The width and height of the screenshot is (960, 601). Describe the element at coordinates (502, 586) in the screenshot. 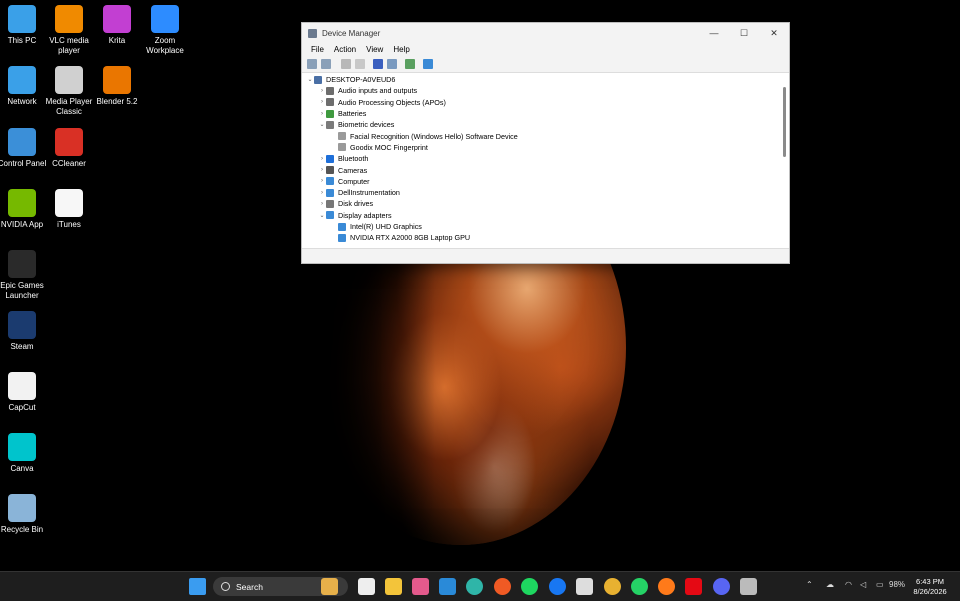

I see `taskbar-brave-icon` at that location.